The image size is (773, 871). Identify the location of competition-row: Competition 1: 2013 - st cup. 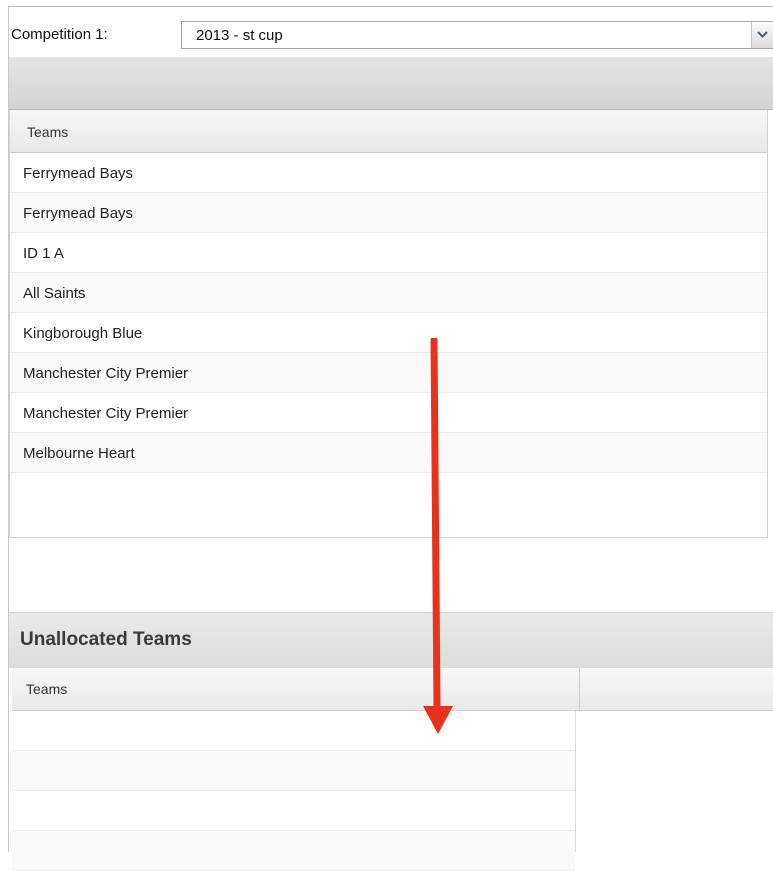
(391, 32).